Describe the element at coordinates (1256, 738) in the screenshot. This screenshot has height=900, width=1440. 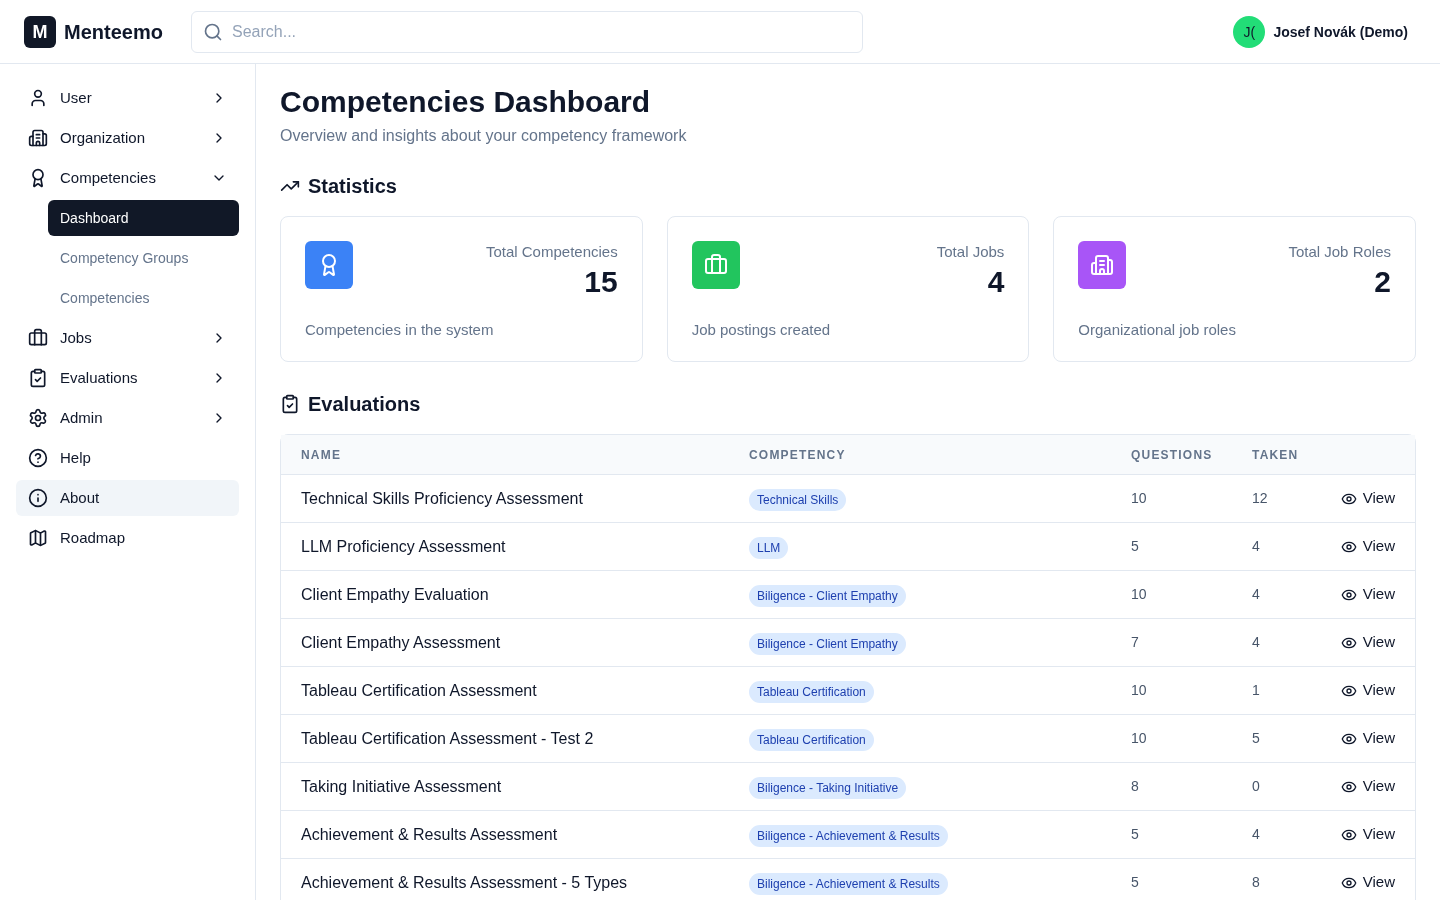
I see `taken-cell-text: 5` at that location.